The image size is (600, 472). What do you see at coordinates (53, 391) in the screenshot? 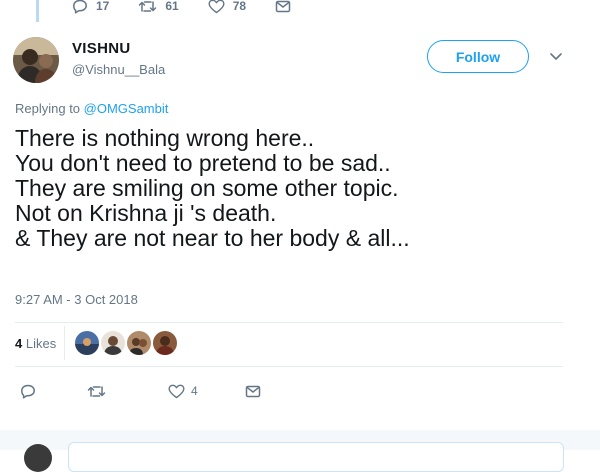
I see `reply-button` at bounding box center [53, 391].